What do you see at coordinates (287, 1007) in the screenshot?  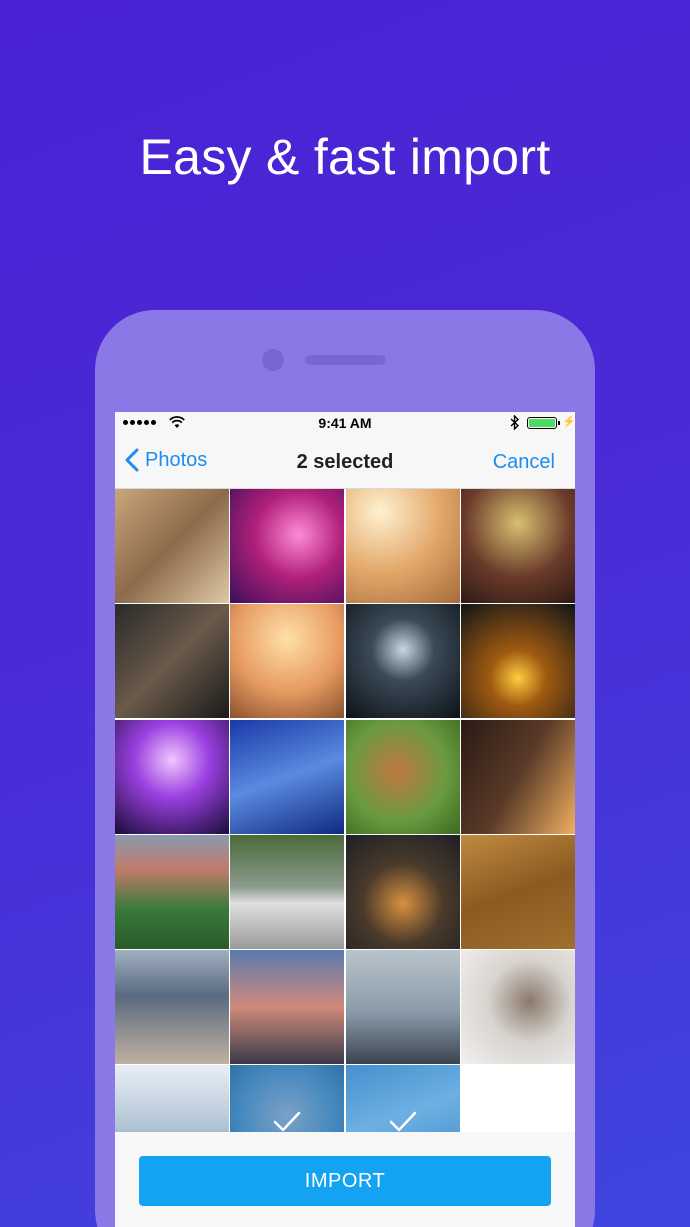 I see `photo-beach-group` at bounding box center [287, 1007].